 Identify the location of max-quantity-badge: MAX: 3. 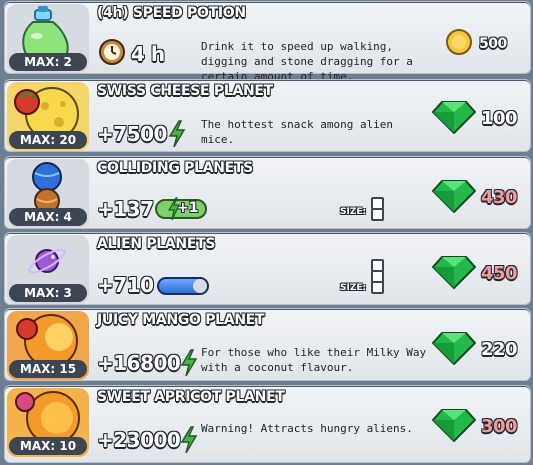
(48, 293).